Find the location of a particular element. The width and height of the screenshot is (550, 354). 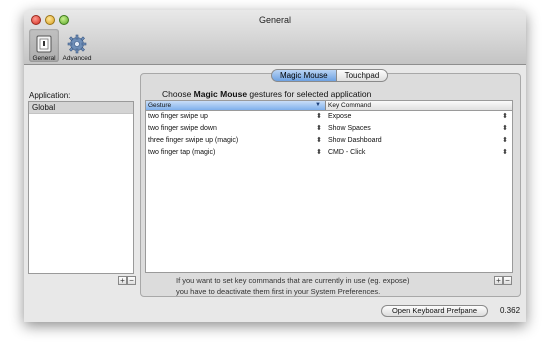

command-cell: Show Spaces ⬍ is located at coordinates (419, 129).